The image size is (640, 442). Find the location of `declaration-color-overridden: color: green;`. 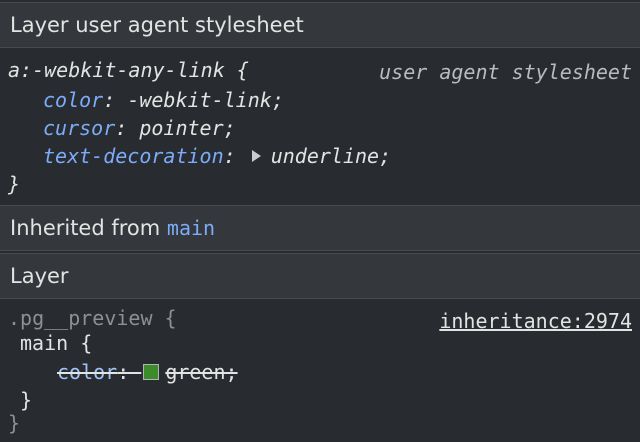

declaration-color-overridden: color: green; is located at coordinates (147, 372).